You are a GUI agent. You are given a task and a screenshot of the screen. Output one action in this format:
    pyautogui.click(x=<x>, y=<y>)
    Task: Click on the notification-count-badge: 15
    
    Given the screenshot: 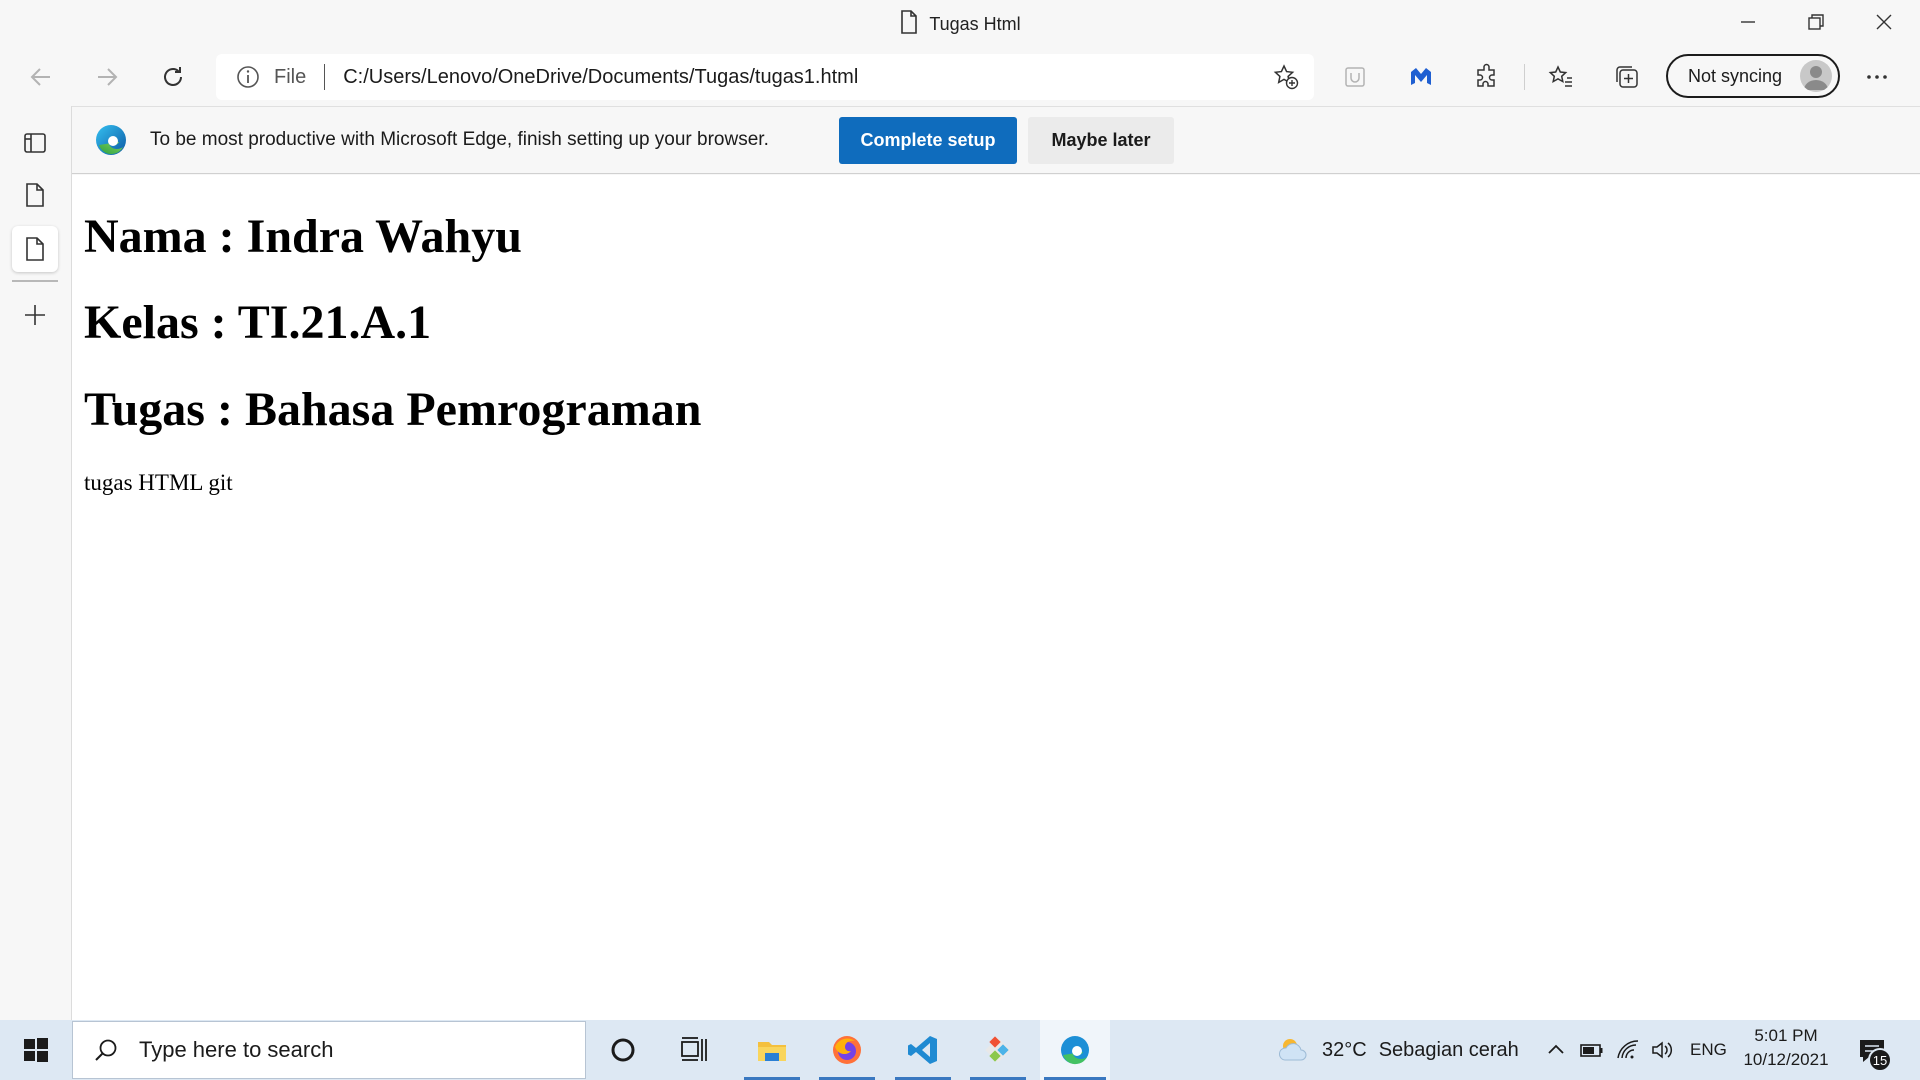 What is the action you would take?
    pyautogui.click(x=1880, y=1060)
    